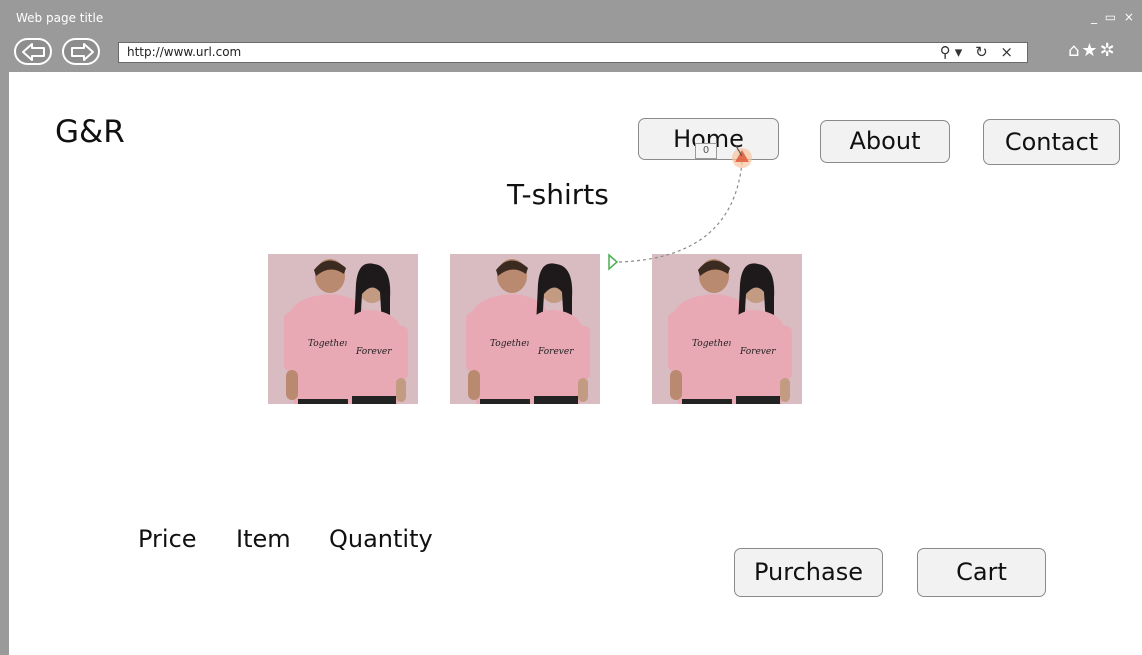 The height and width of the screenshot is (655, 1142). Describe the element at coordinates (167, 539) in the screenshot. I see `price-label: Price` at that location.